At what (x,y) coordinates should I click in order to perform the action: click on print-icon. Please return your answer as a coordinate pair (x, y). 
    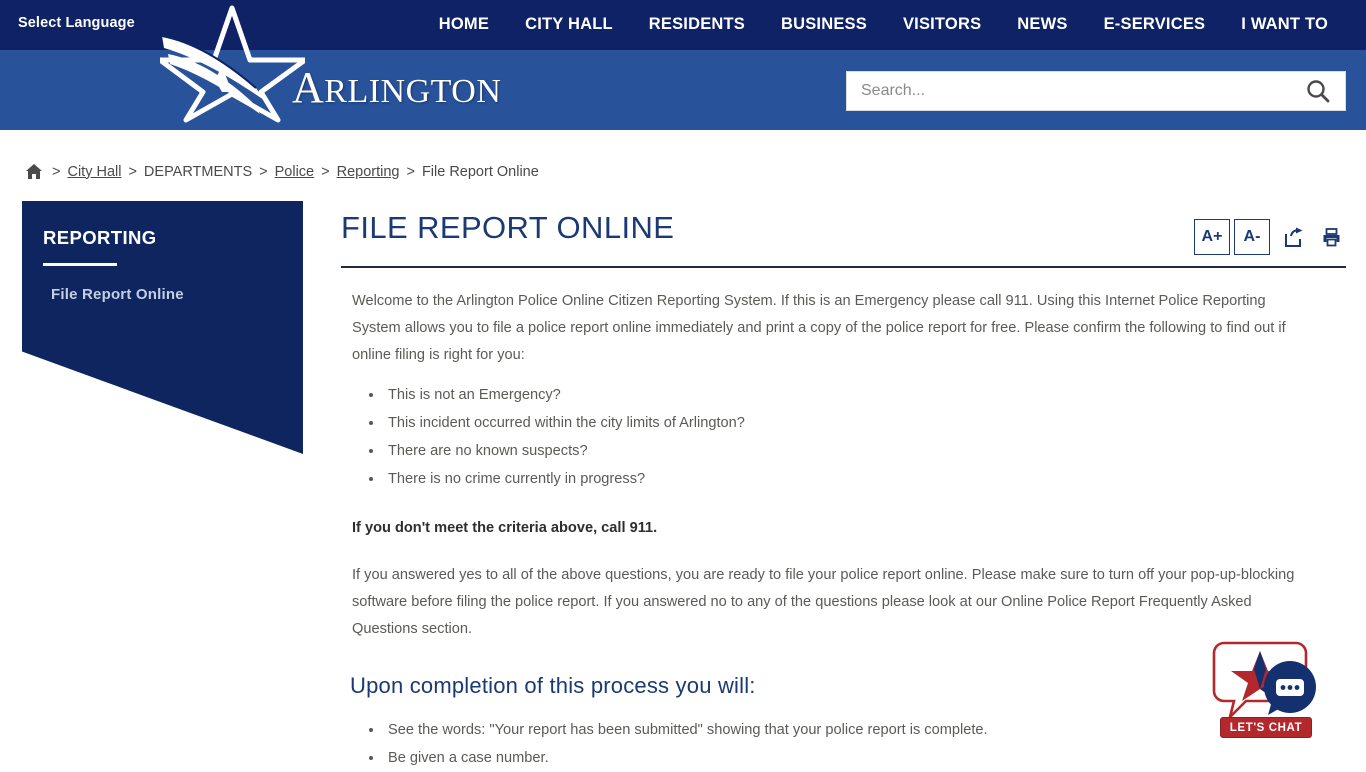
    Looking at the image, I should click on (1331, 236).